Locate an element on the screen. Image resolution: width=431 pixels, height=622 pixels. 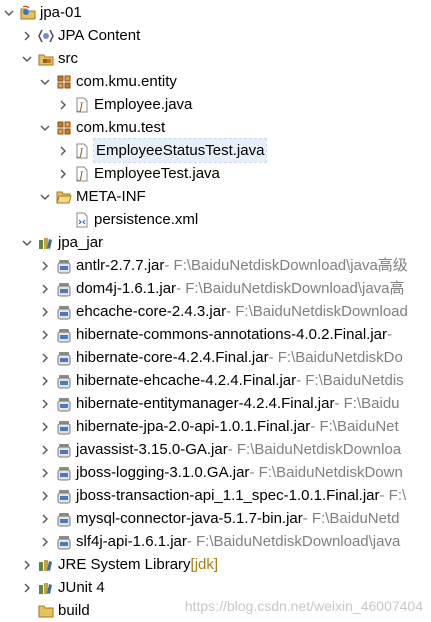
tree-node-meta-inf: META-INF is located at coordinates (92, 196).